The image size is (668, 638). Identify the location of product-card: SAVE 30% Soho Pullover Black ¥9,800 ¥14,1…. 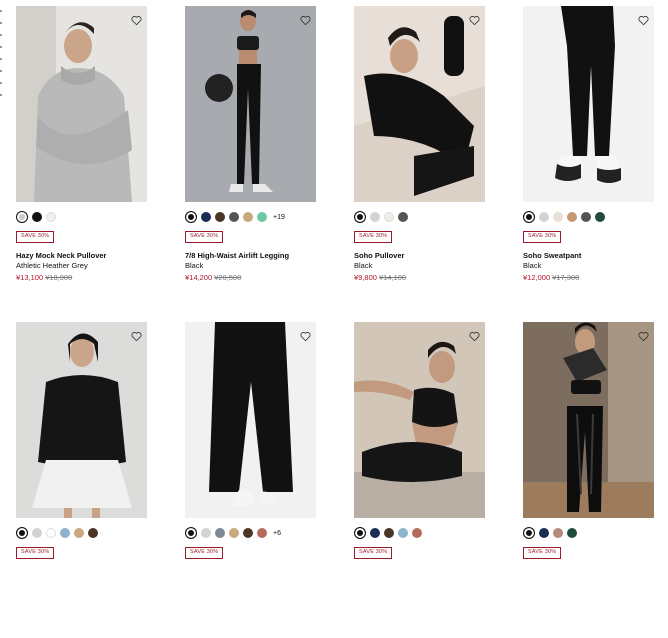
(419, 164).